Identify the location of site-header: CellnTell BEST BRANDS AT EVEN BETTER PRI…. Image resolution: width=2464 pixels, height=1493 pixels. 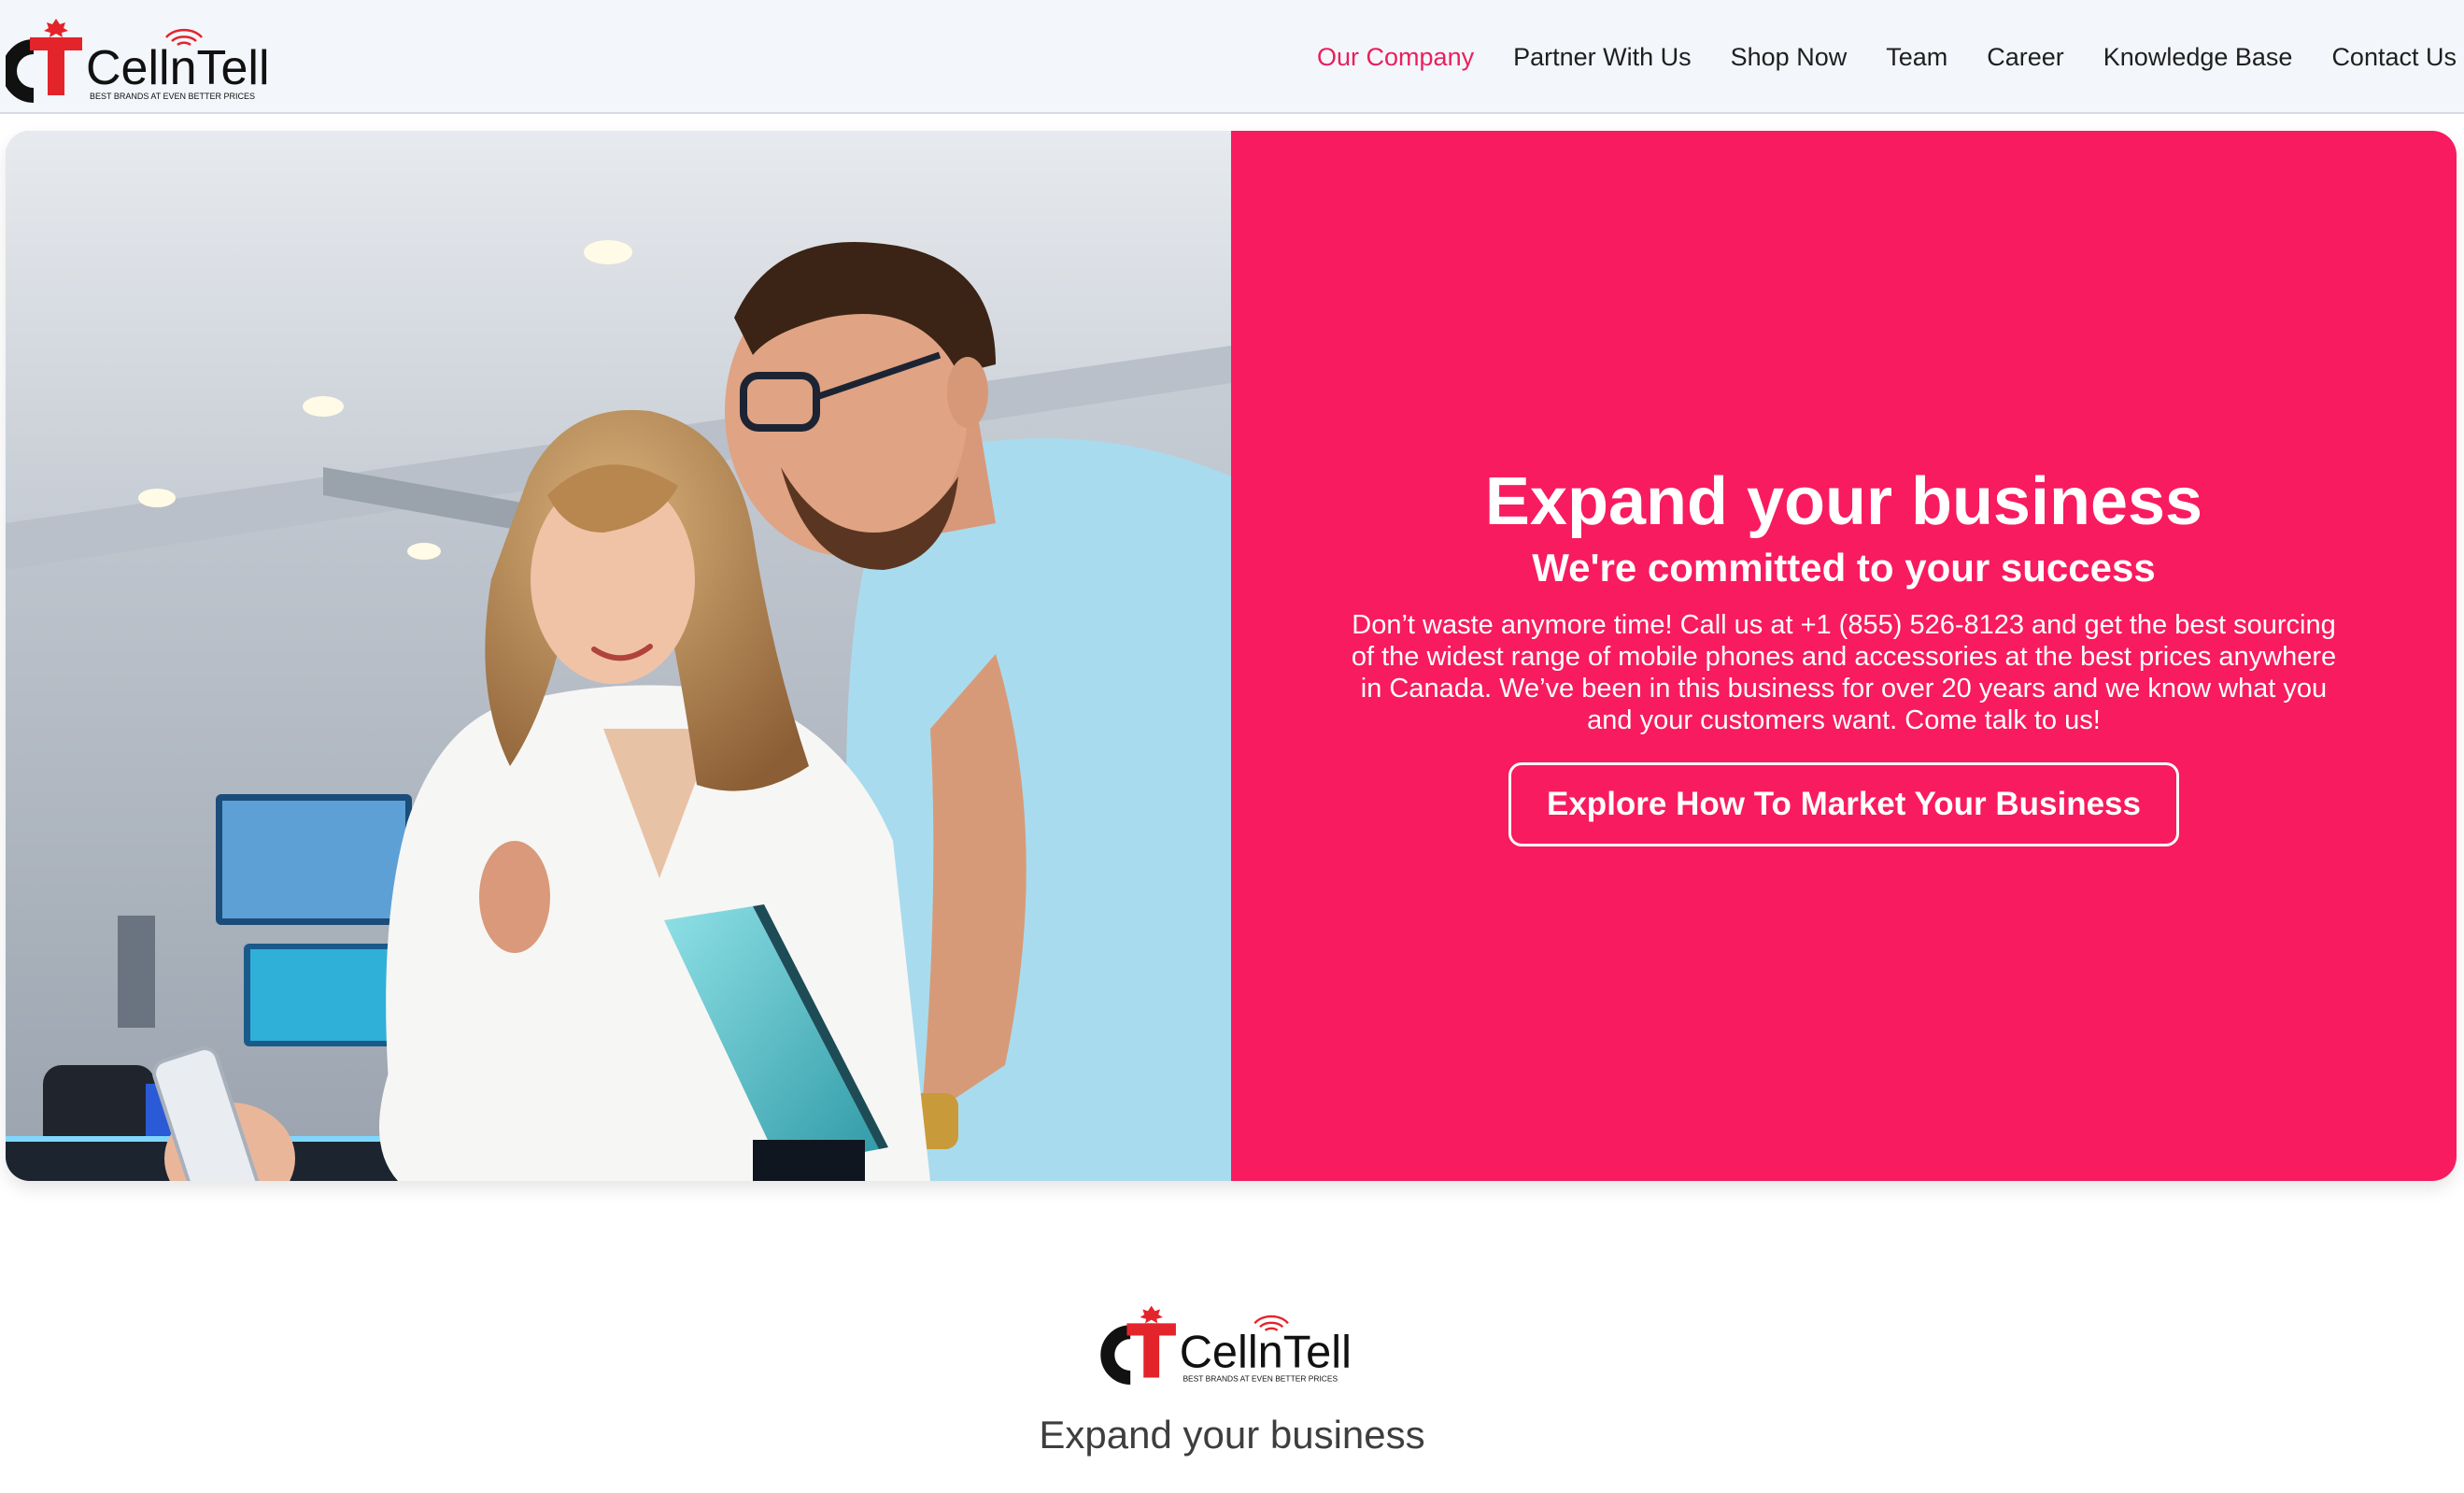
(1232, 57).